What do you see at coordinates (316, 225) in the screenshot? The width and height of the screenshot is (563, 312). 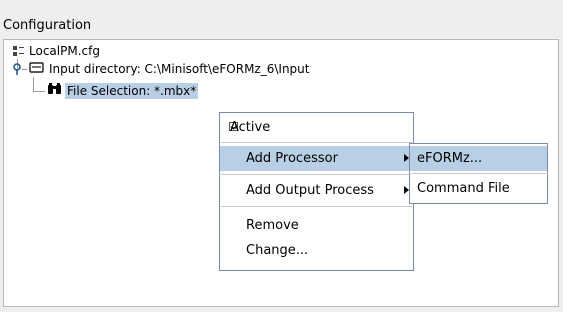 I see `menu-item-remove: Remove` at bounding box center [316, 225].